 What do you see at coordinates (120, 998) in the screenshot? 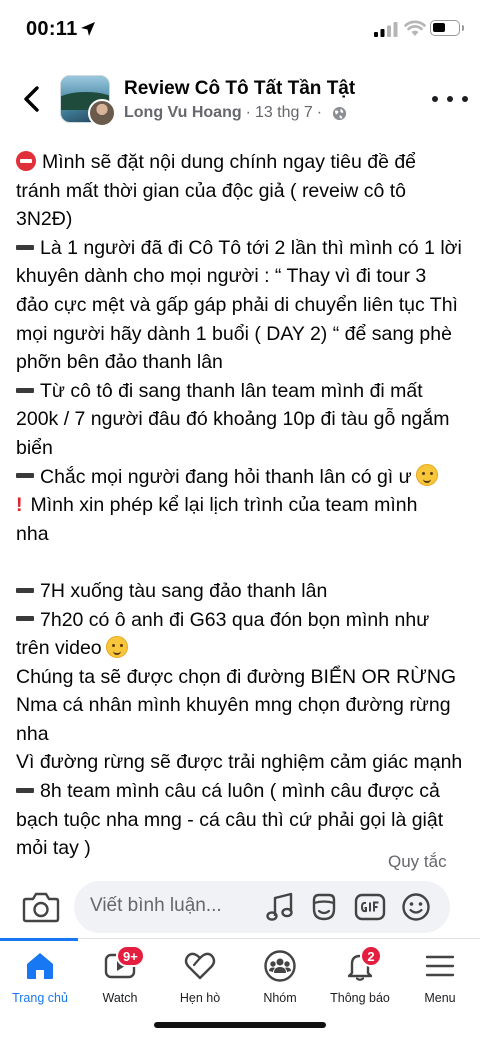
I see `tab-label: Watch` at bounding box center [120, 998].